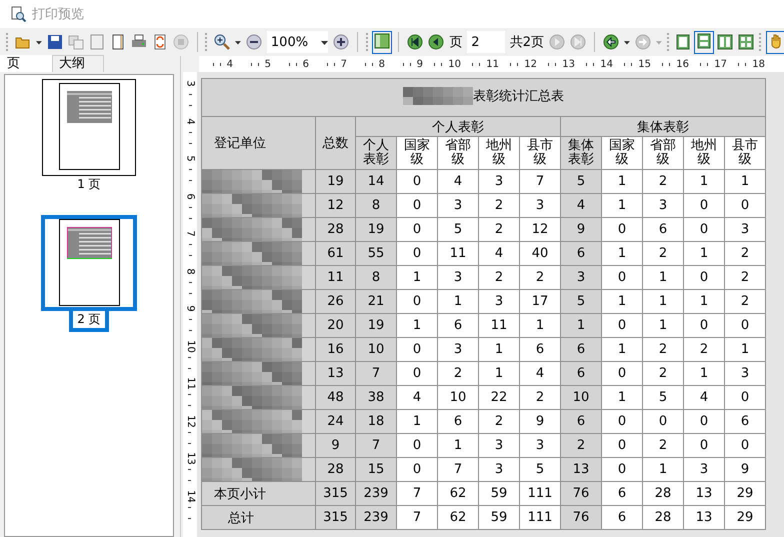  What do you see at coordinates (419, 64) in the screenshot?
I see `ruler-number: 9` at bounding box center [419, 64].